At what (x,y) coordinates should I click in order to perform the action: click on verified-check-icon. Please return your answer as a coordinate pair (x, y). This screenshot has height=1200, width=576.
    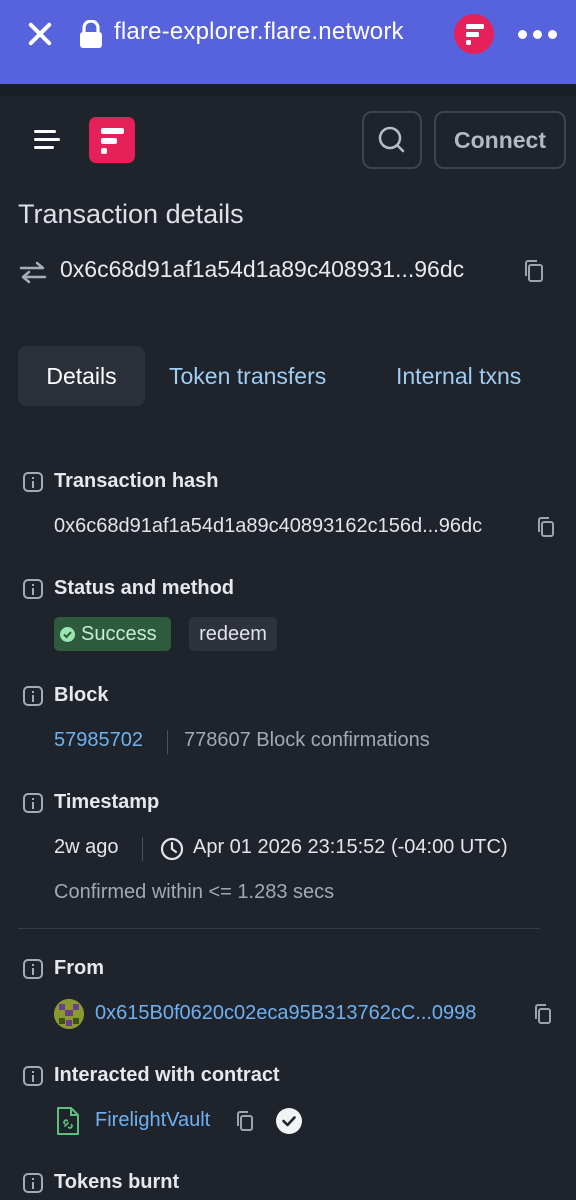
    Looking at the image, I should click on (289, 1121).